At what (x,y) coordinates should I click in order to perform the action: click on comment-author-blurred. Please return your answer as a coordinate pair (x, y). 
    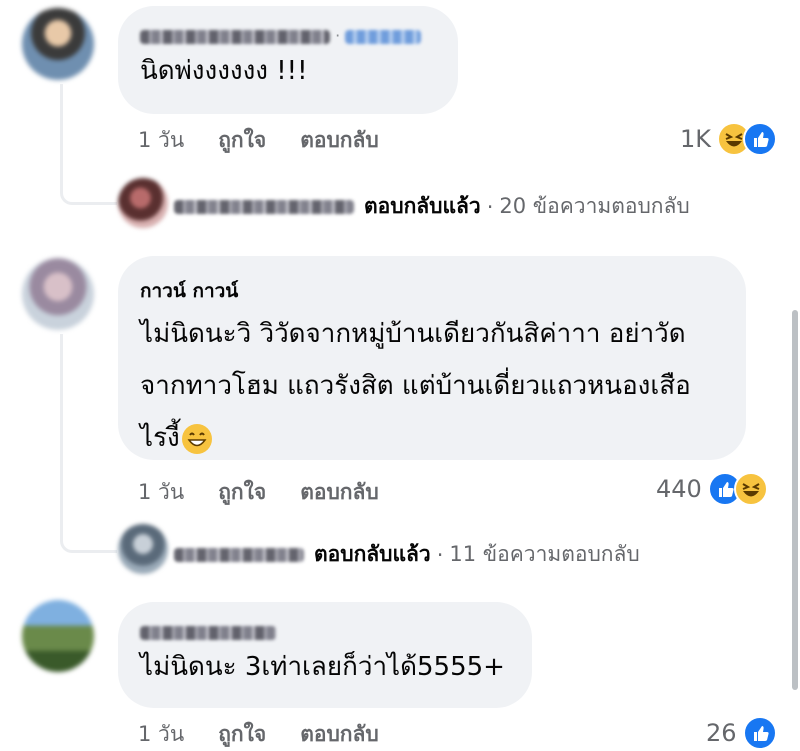
    Looking at the image, I should click on (325, 631).